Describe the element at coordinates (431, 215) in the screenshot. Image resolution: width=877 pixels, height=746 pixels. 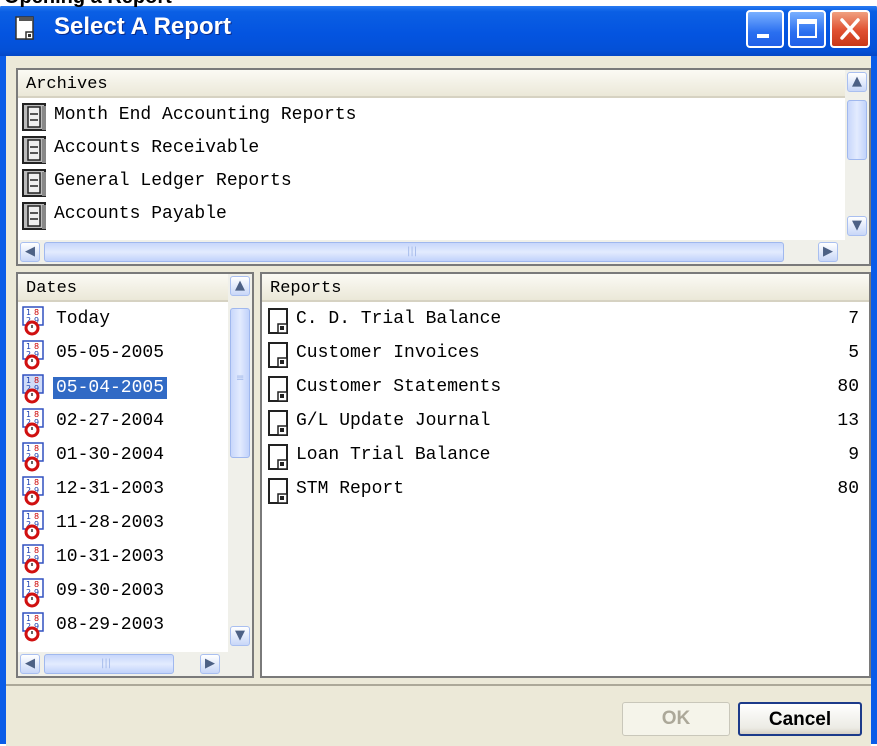
I see `archive-item: Accounts Payable` at that location.